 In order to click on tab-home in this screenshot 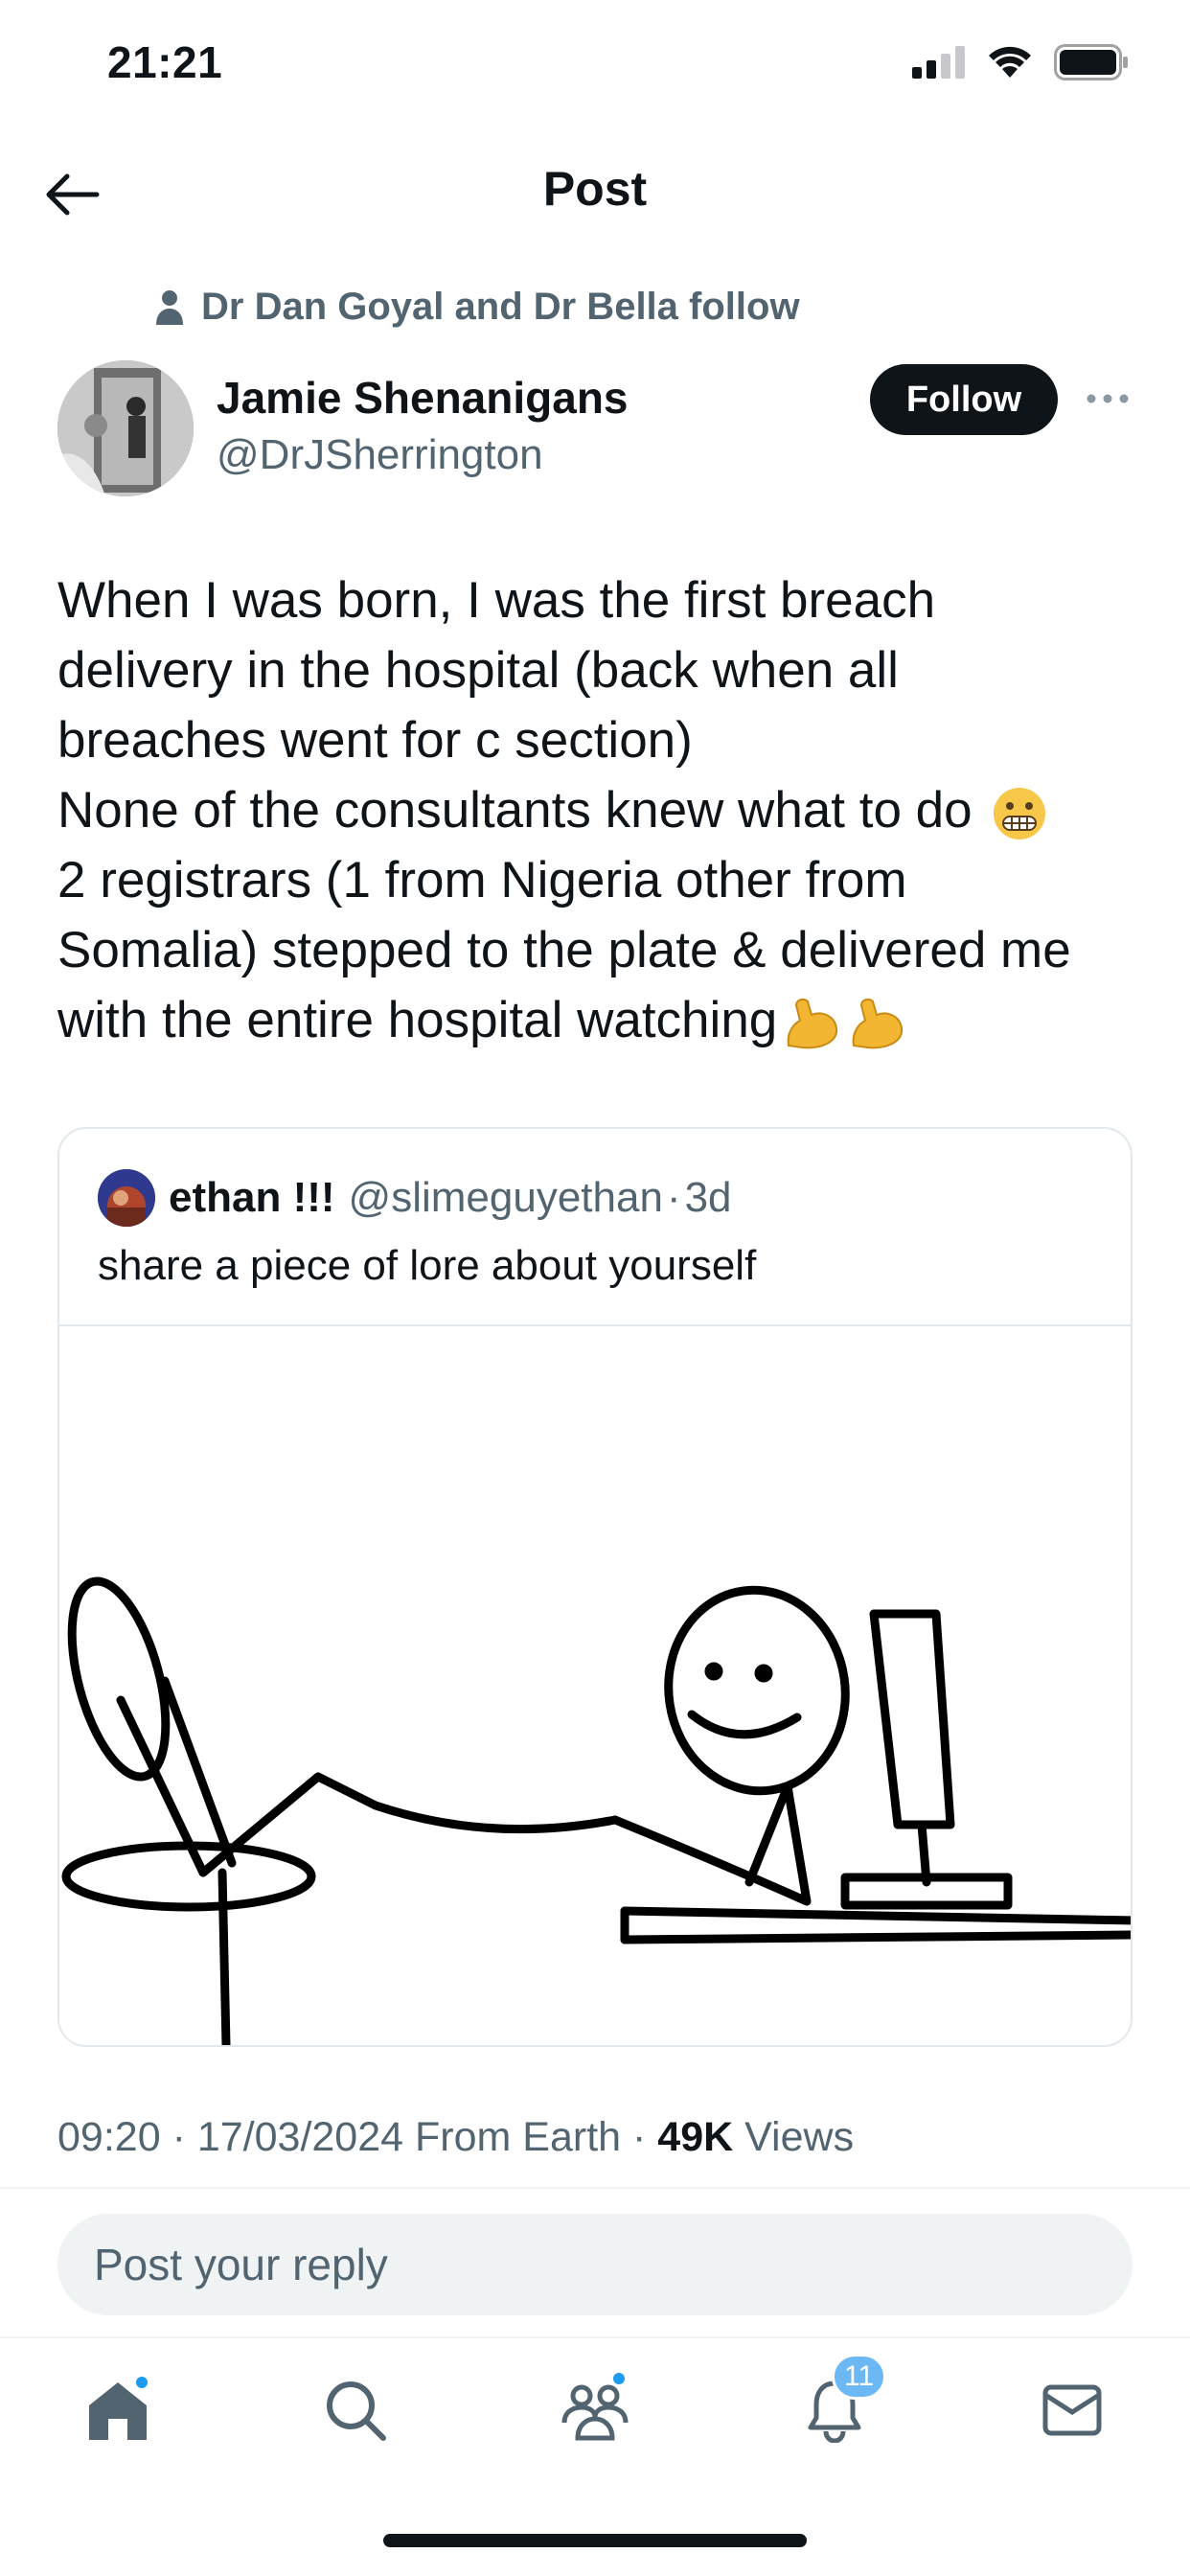, I will do `click(118, 2410)`.